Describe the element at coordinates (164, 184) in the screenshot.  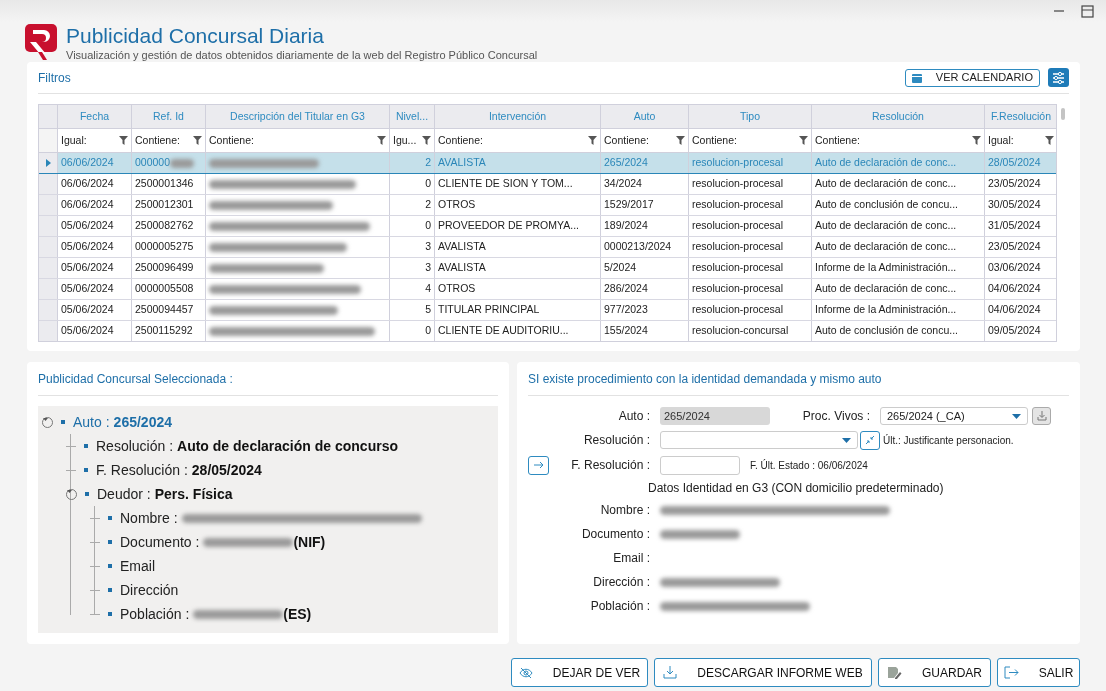
I see `table-cell: 2500001346` at that location.